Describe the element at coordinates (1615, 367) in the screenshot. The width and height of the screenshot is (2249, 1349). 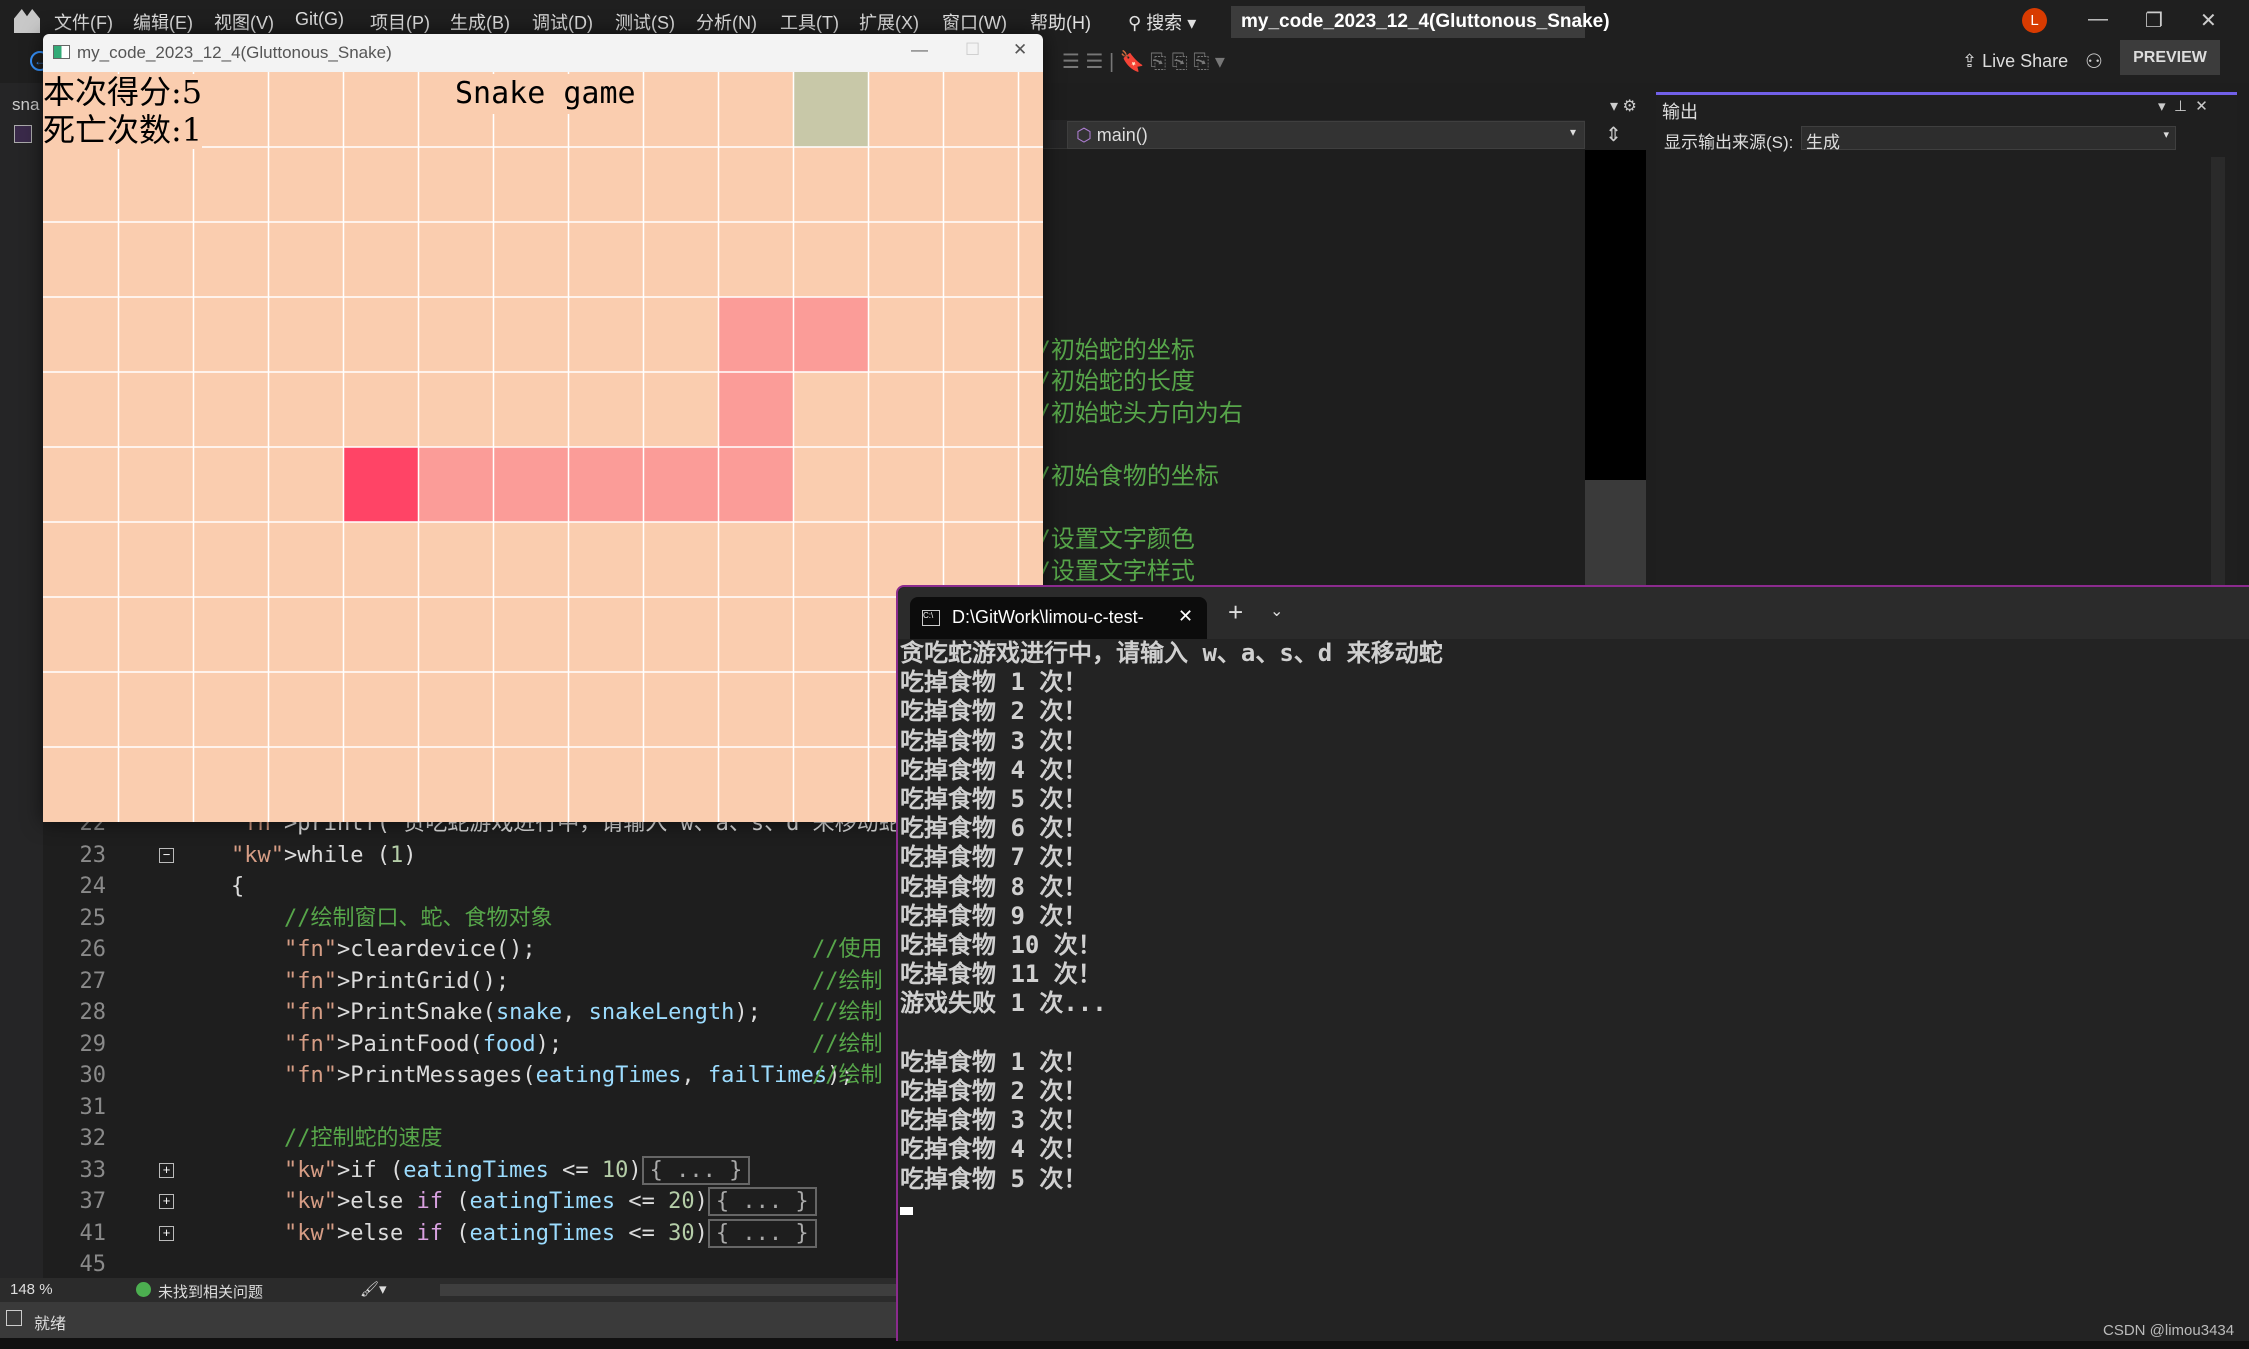
I see `minimap` at that location.